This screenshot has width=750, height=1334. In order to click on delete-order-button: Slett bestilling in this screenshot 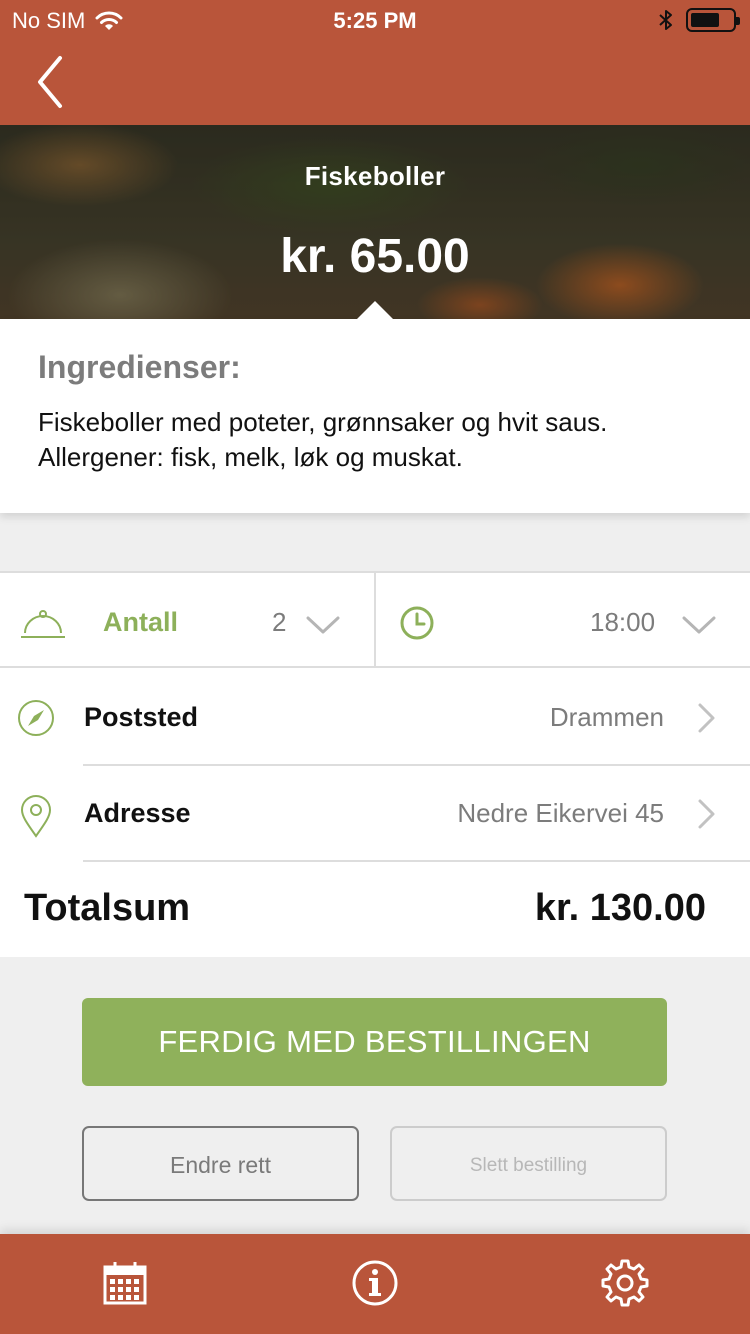, I will do `click(528, 1163)`.